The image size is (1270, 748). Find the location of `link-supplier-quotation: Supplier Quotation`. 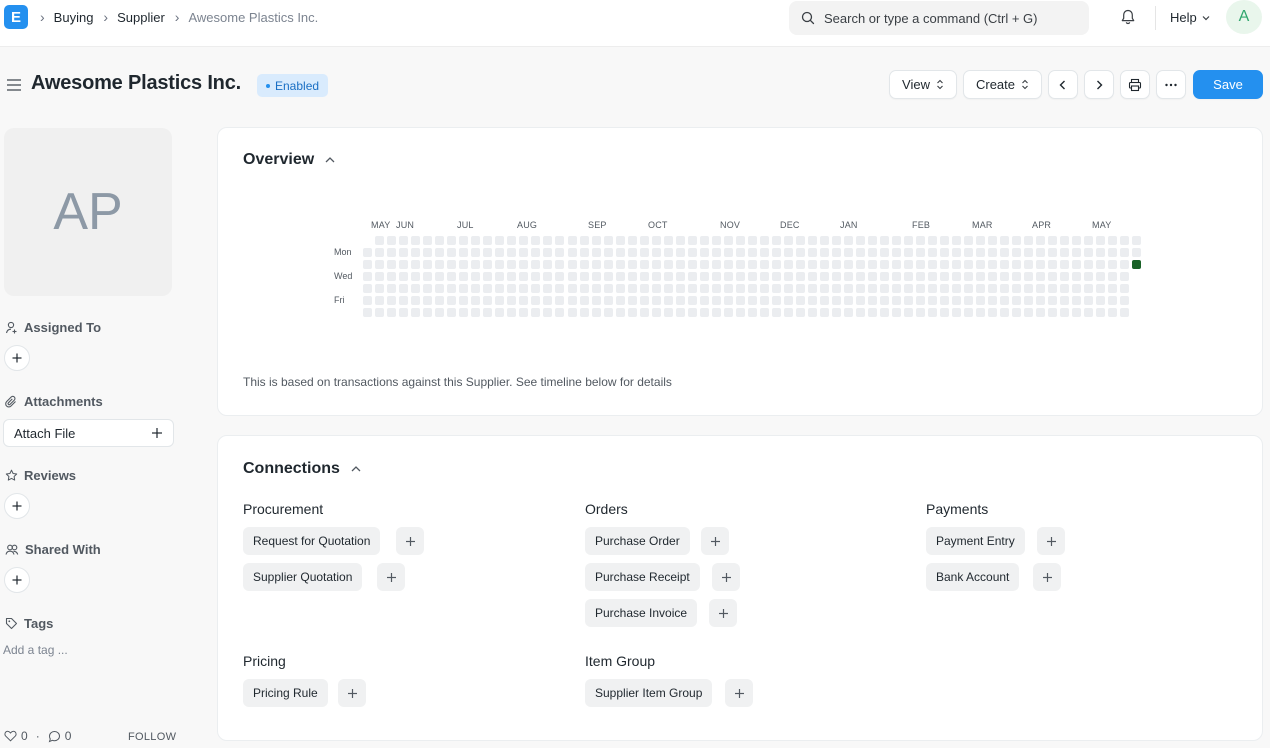

link-supplier-quotation: Supplier Quotation is located at coordinates (303, 577).